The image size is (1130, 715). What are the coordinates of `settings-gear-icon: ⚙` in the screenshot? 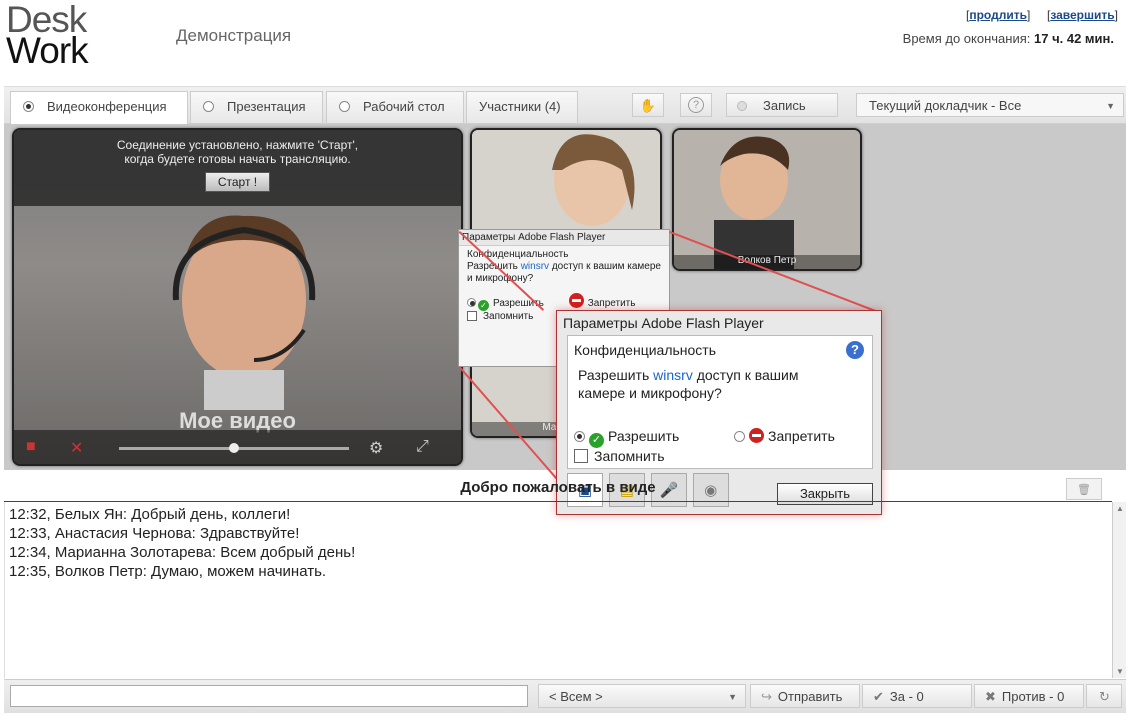 It's located at (376, 448).